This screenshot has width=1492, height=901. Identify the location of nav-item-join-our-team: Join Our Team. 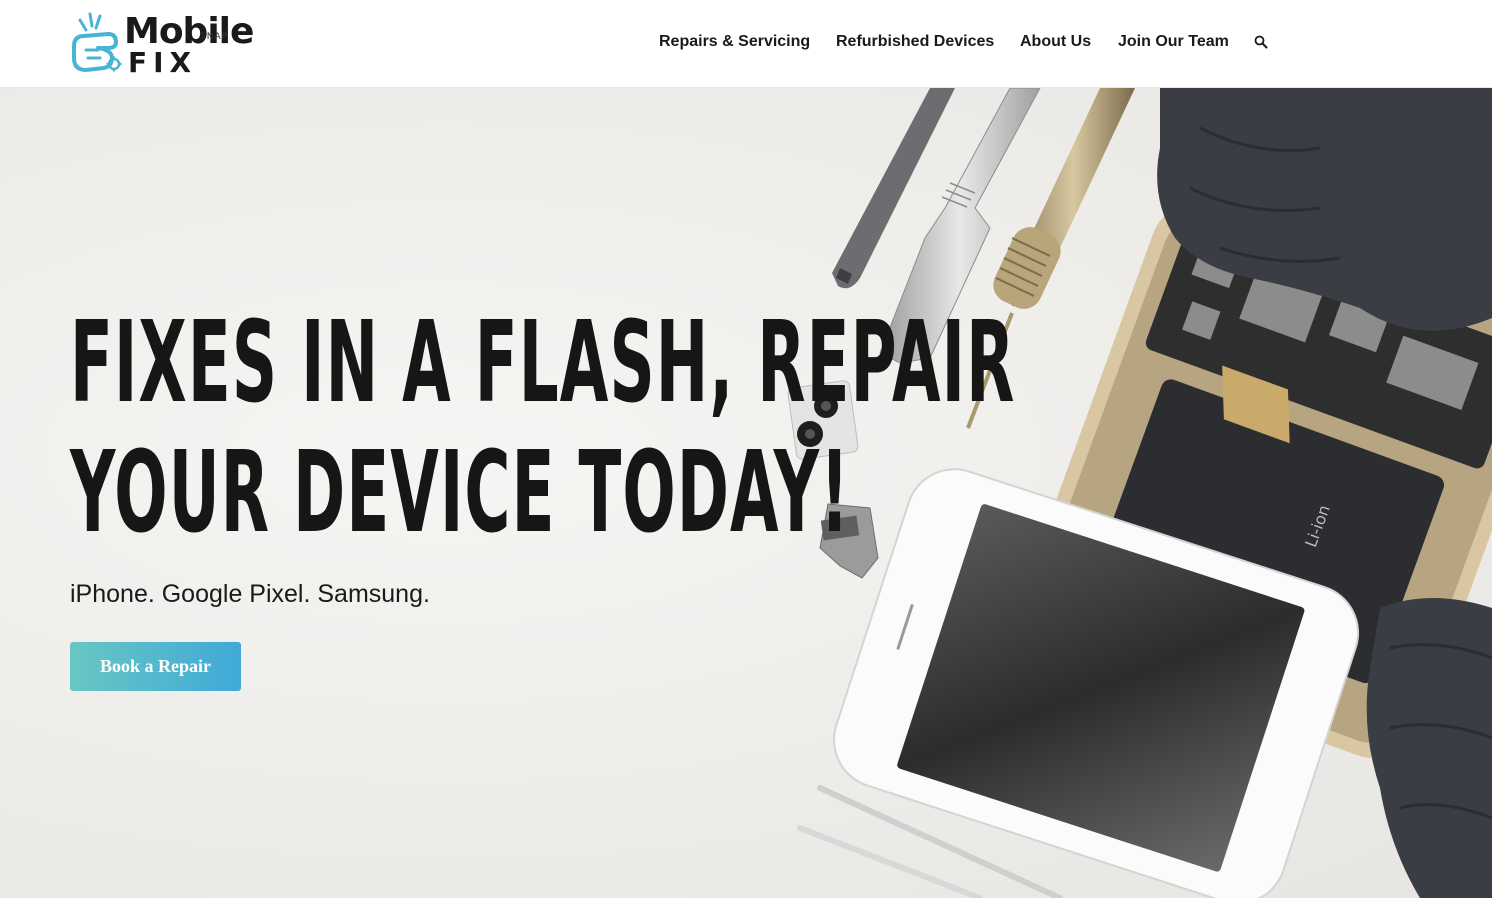
(1173, 42).